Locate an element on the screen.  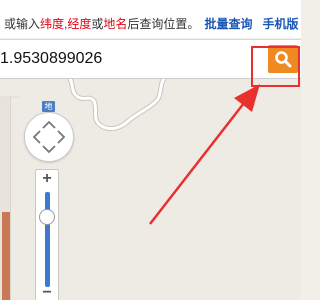
pan-right-icon is located at coordinates (61, 137).